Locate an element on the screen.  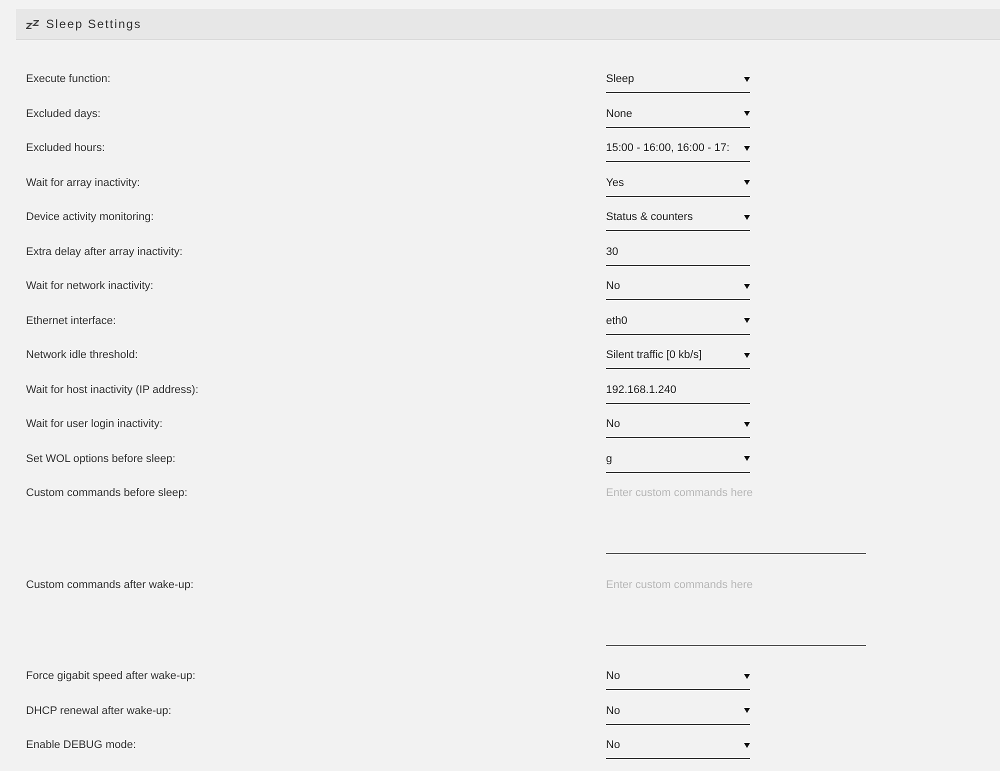
setting-label: Enable DEBUG mode: is located at coordinates (82, 745).